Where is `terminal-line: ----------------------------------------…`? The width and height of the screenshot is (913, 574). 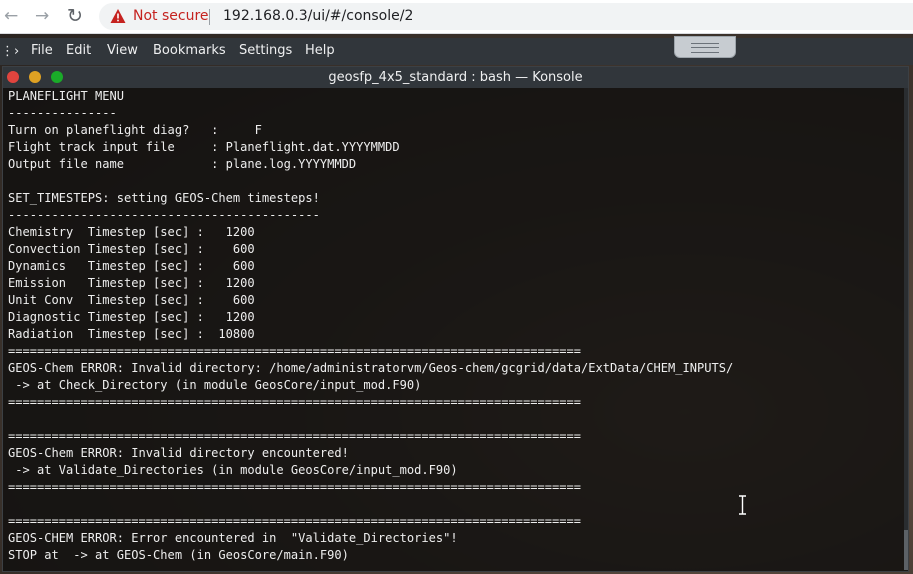 terminal-line: ----------------------------------------… is located at coordinates (164, 215).